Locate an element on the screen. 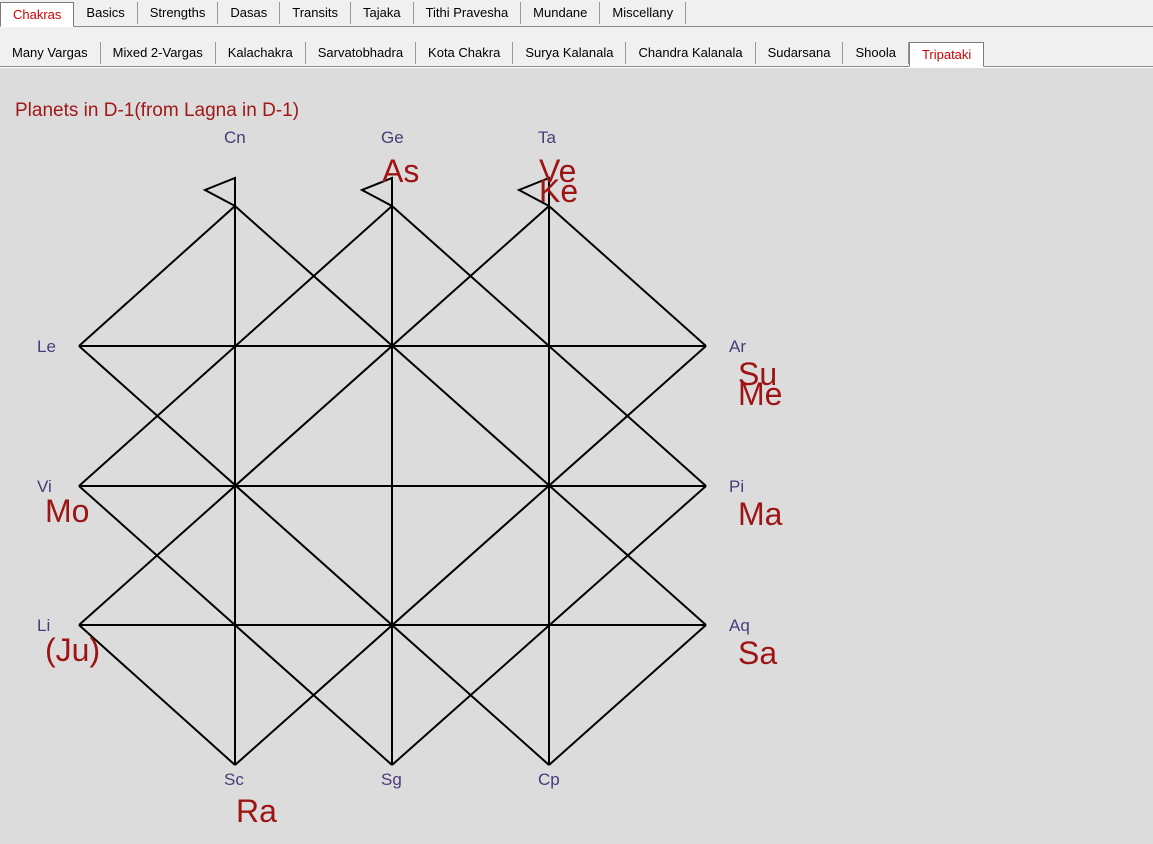  sign-label-le: Le is located at coordinates (46, 346).